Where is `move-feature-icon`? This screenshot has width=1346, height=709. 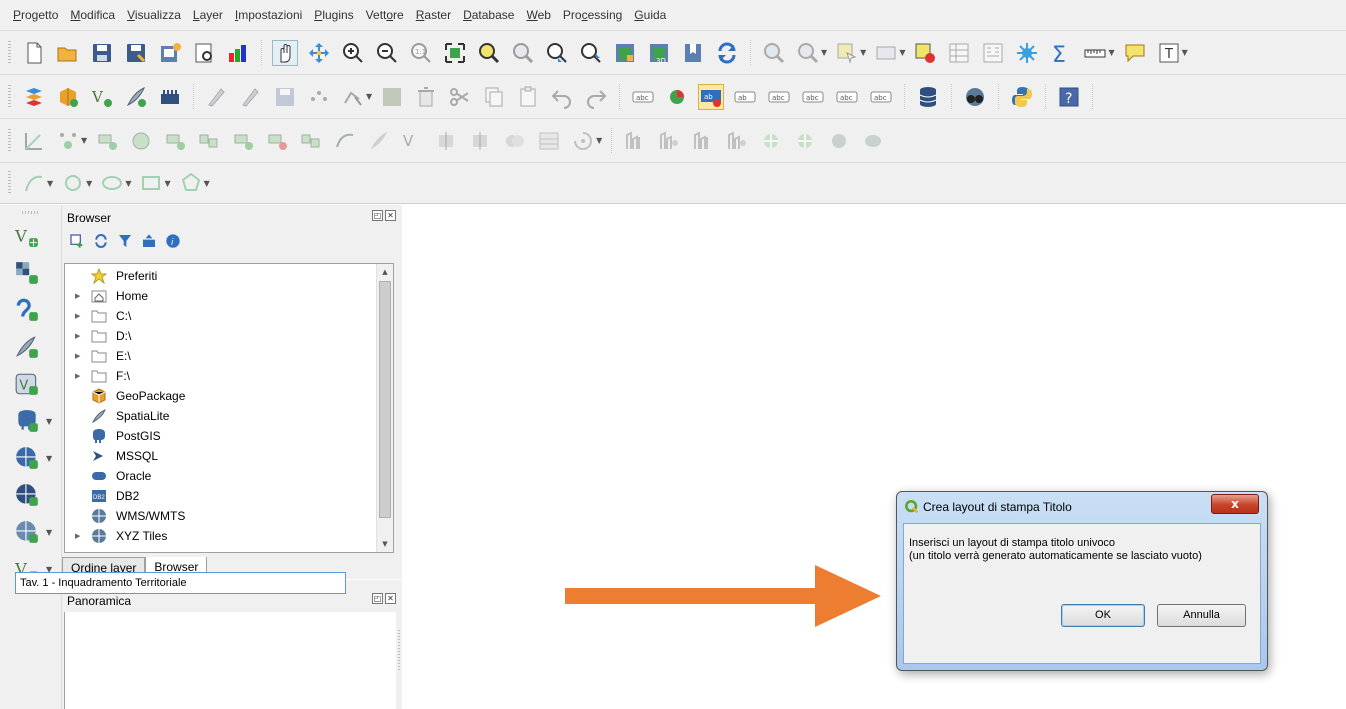
move-feature-icon is located at coordinates (68, 141).